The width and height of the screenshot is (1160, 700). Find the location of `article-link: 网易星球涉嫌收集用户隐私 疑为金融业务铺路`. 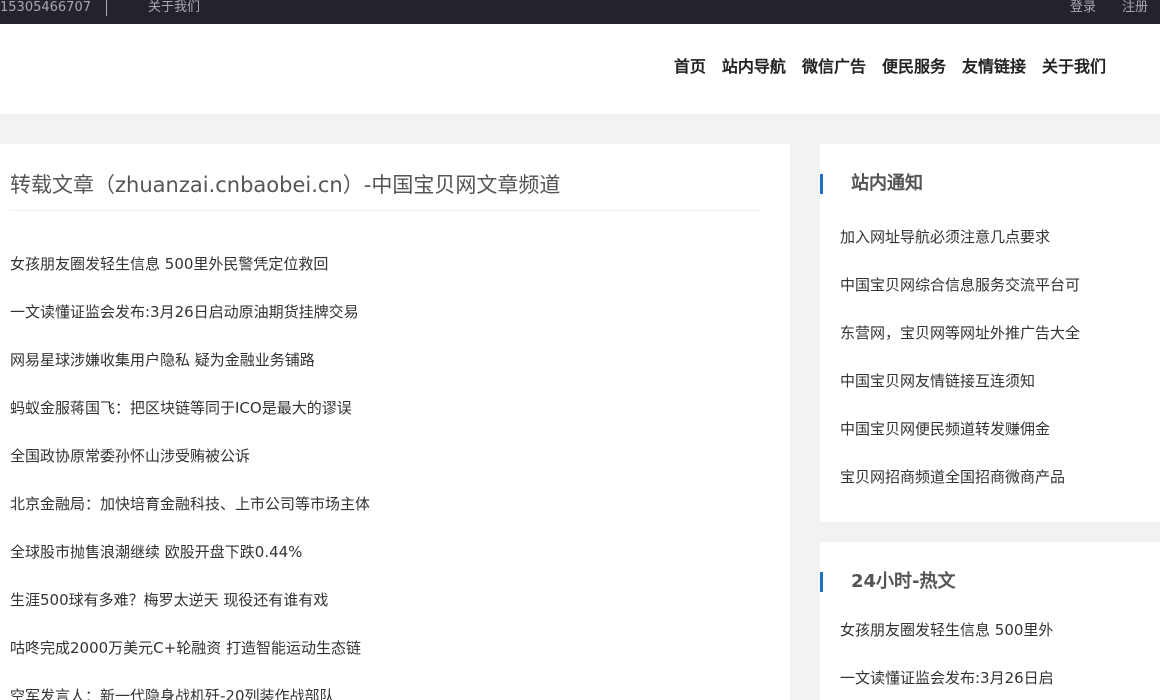

article-link: 网易星球涉嫌收集用户隐私 疑为金融业务铺路 is located at coordinates (190, 372).